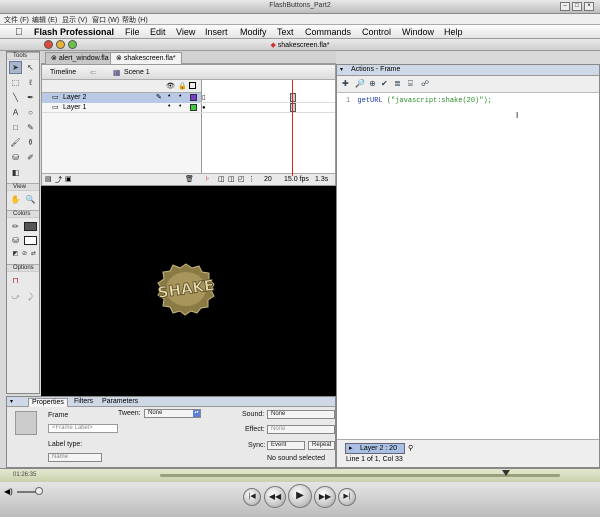 The height and width of the screenshot is (517, 600). What do you see at coordinates (135, 20) in the screenshot?
I see `player-menu-help: 帮助 (H)` at bounding box center [135, 20].